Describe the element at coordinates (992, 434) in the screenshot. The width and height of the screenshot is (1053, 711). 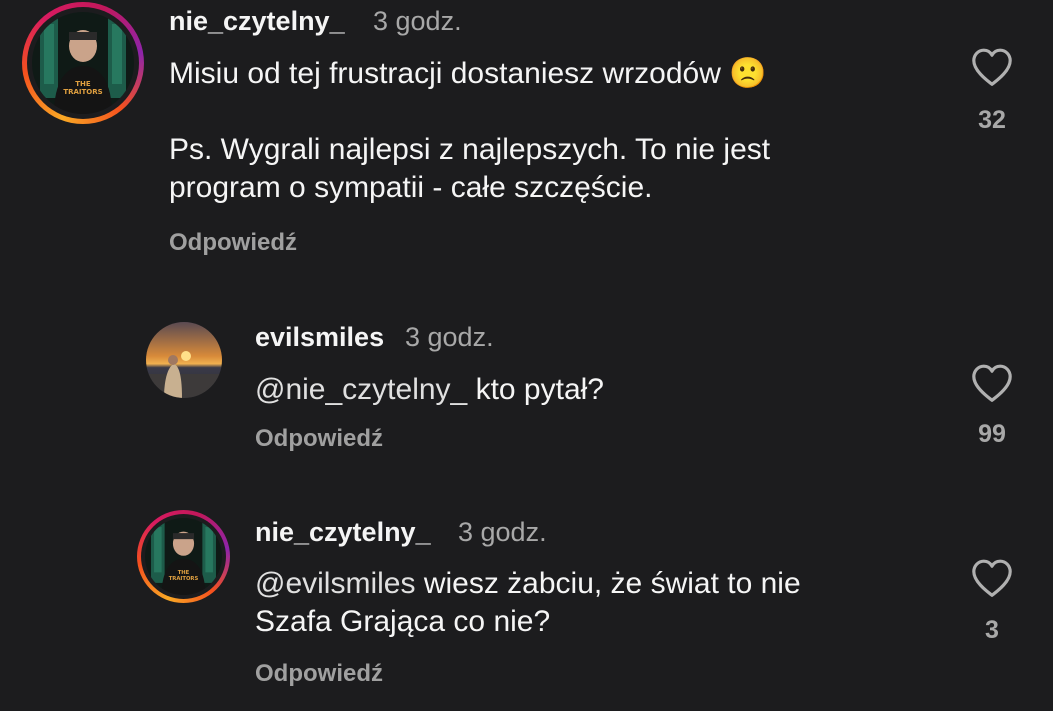
I see `like-count: 99` at that location.